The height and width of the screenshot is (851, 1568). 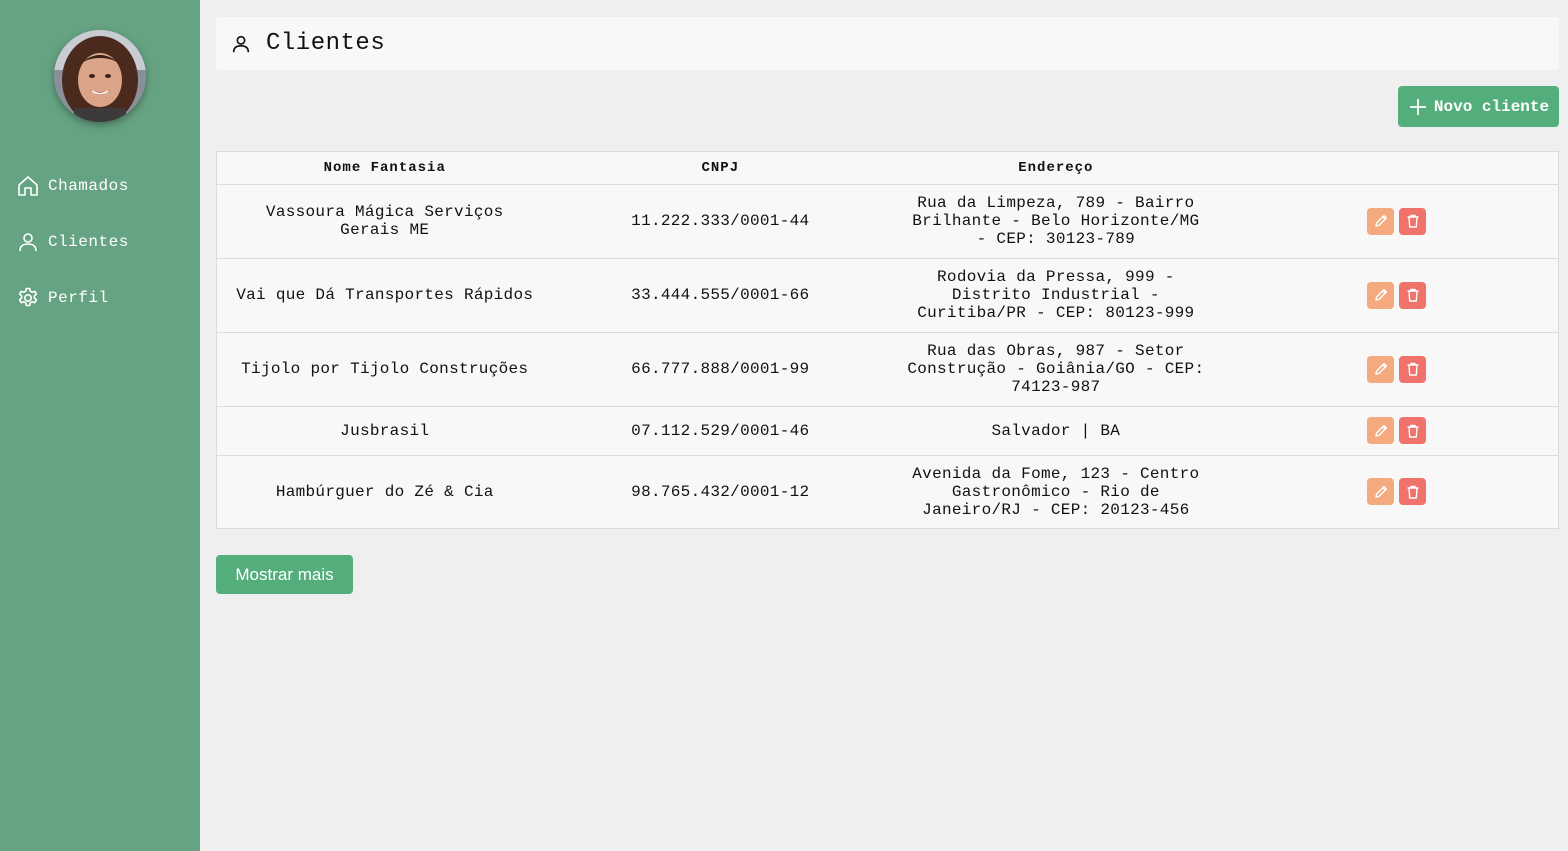 I want to click on column-header-name: Nome Fantasia, so click(x=385, y=168).